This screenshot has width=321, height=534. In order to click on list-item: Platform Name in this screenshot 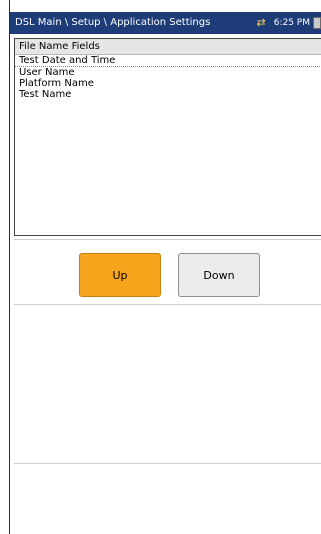, I will do `click(168, 83)`.